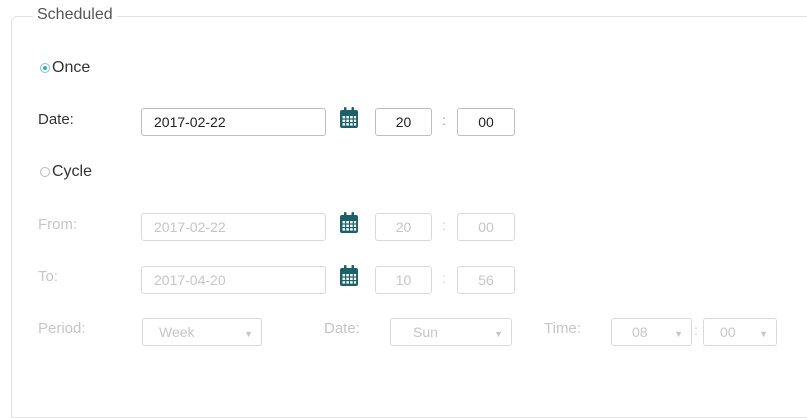 The width and height of the screenshot is (807, 418). Describe the element at coordinates (190, 122) in the screenshot. I see `date-input-value: 2017-02-22` at that location.